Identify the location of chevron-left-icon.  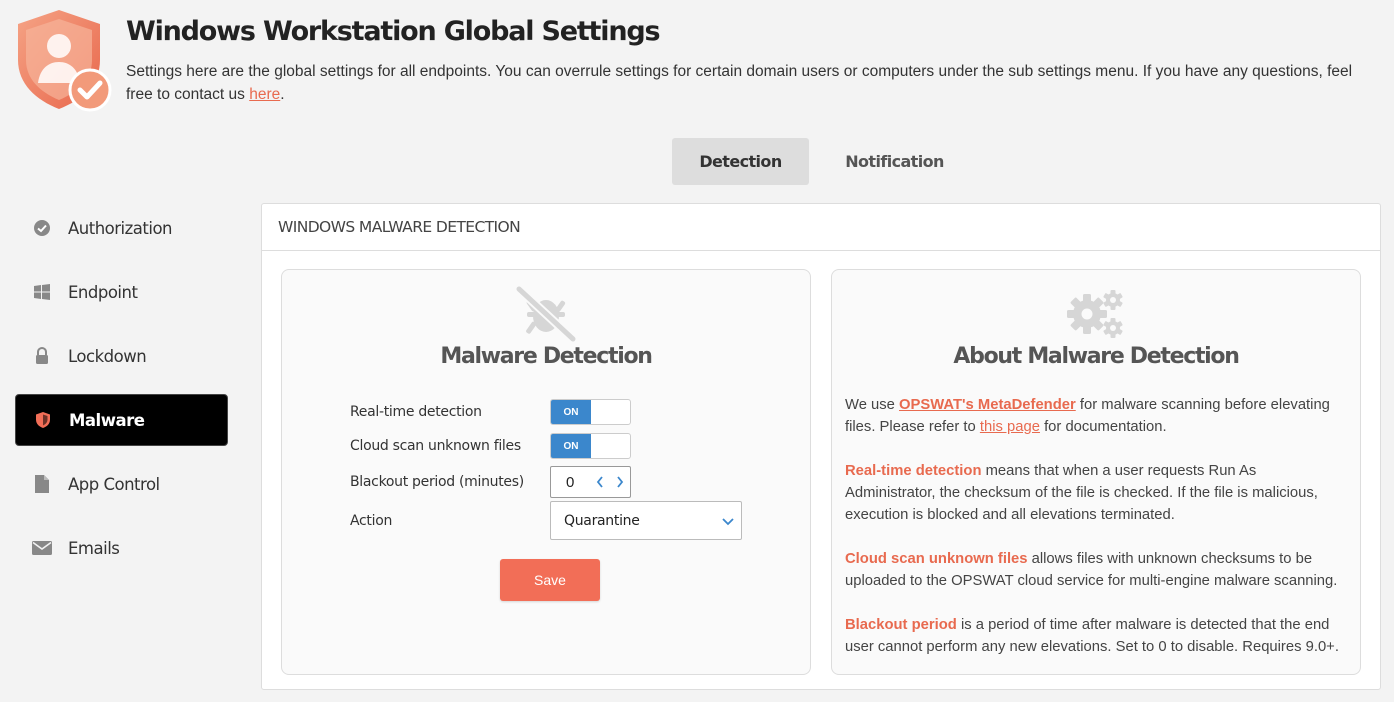
(600, 482).